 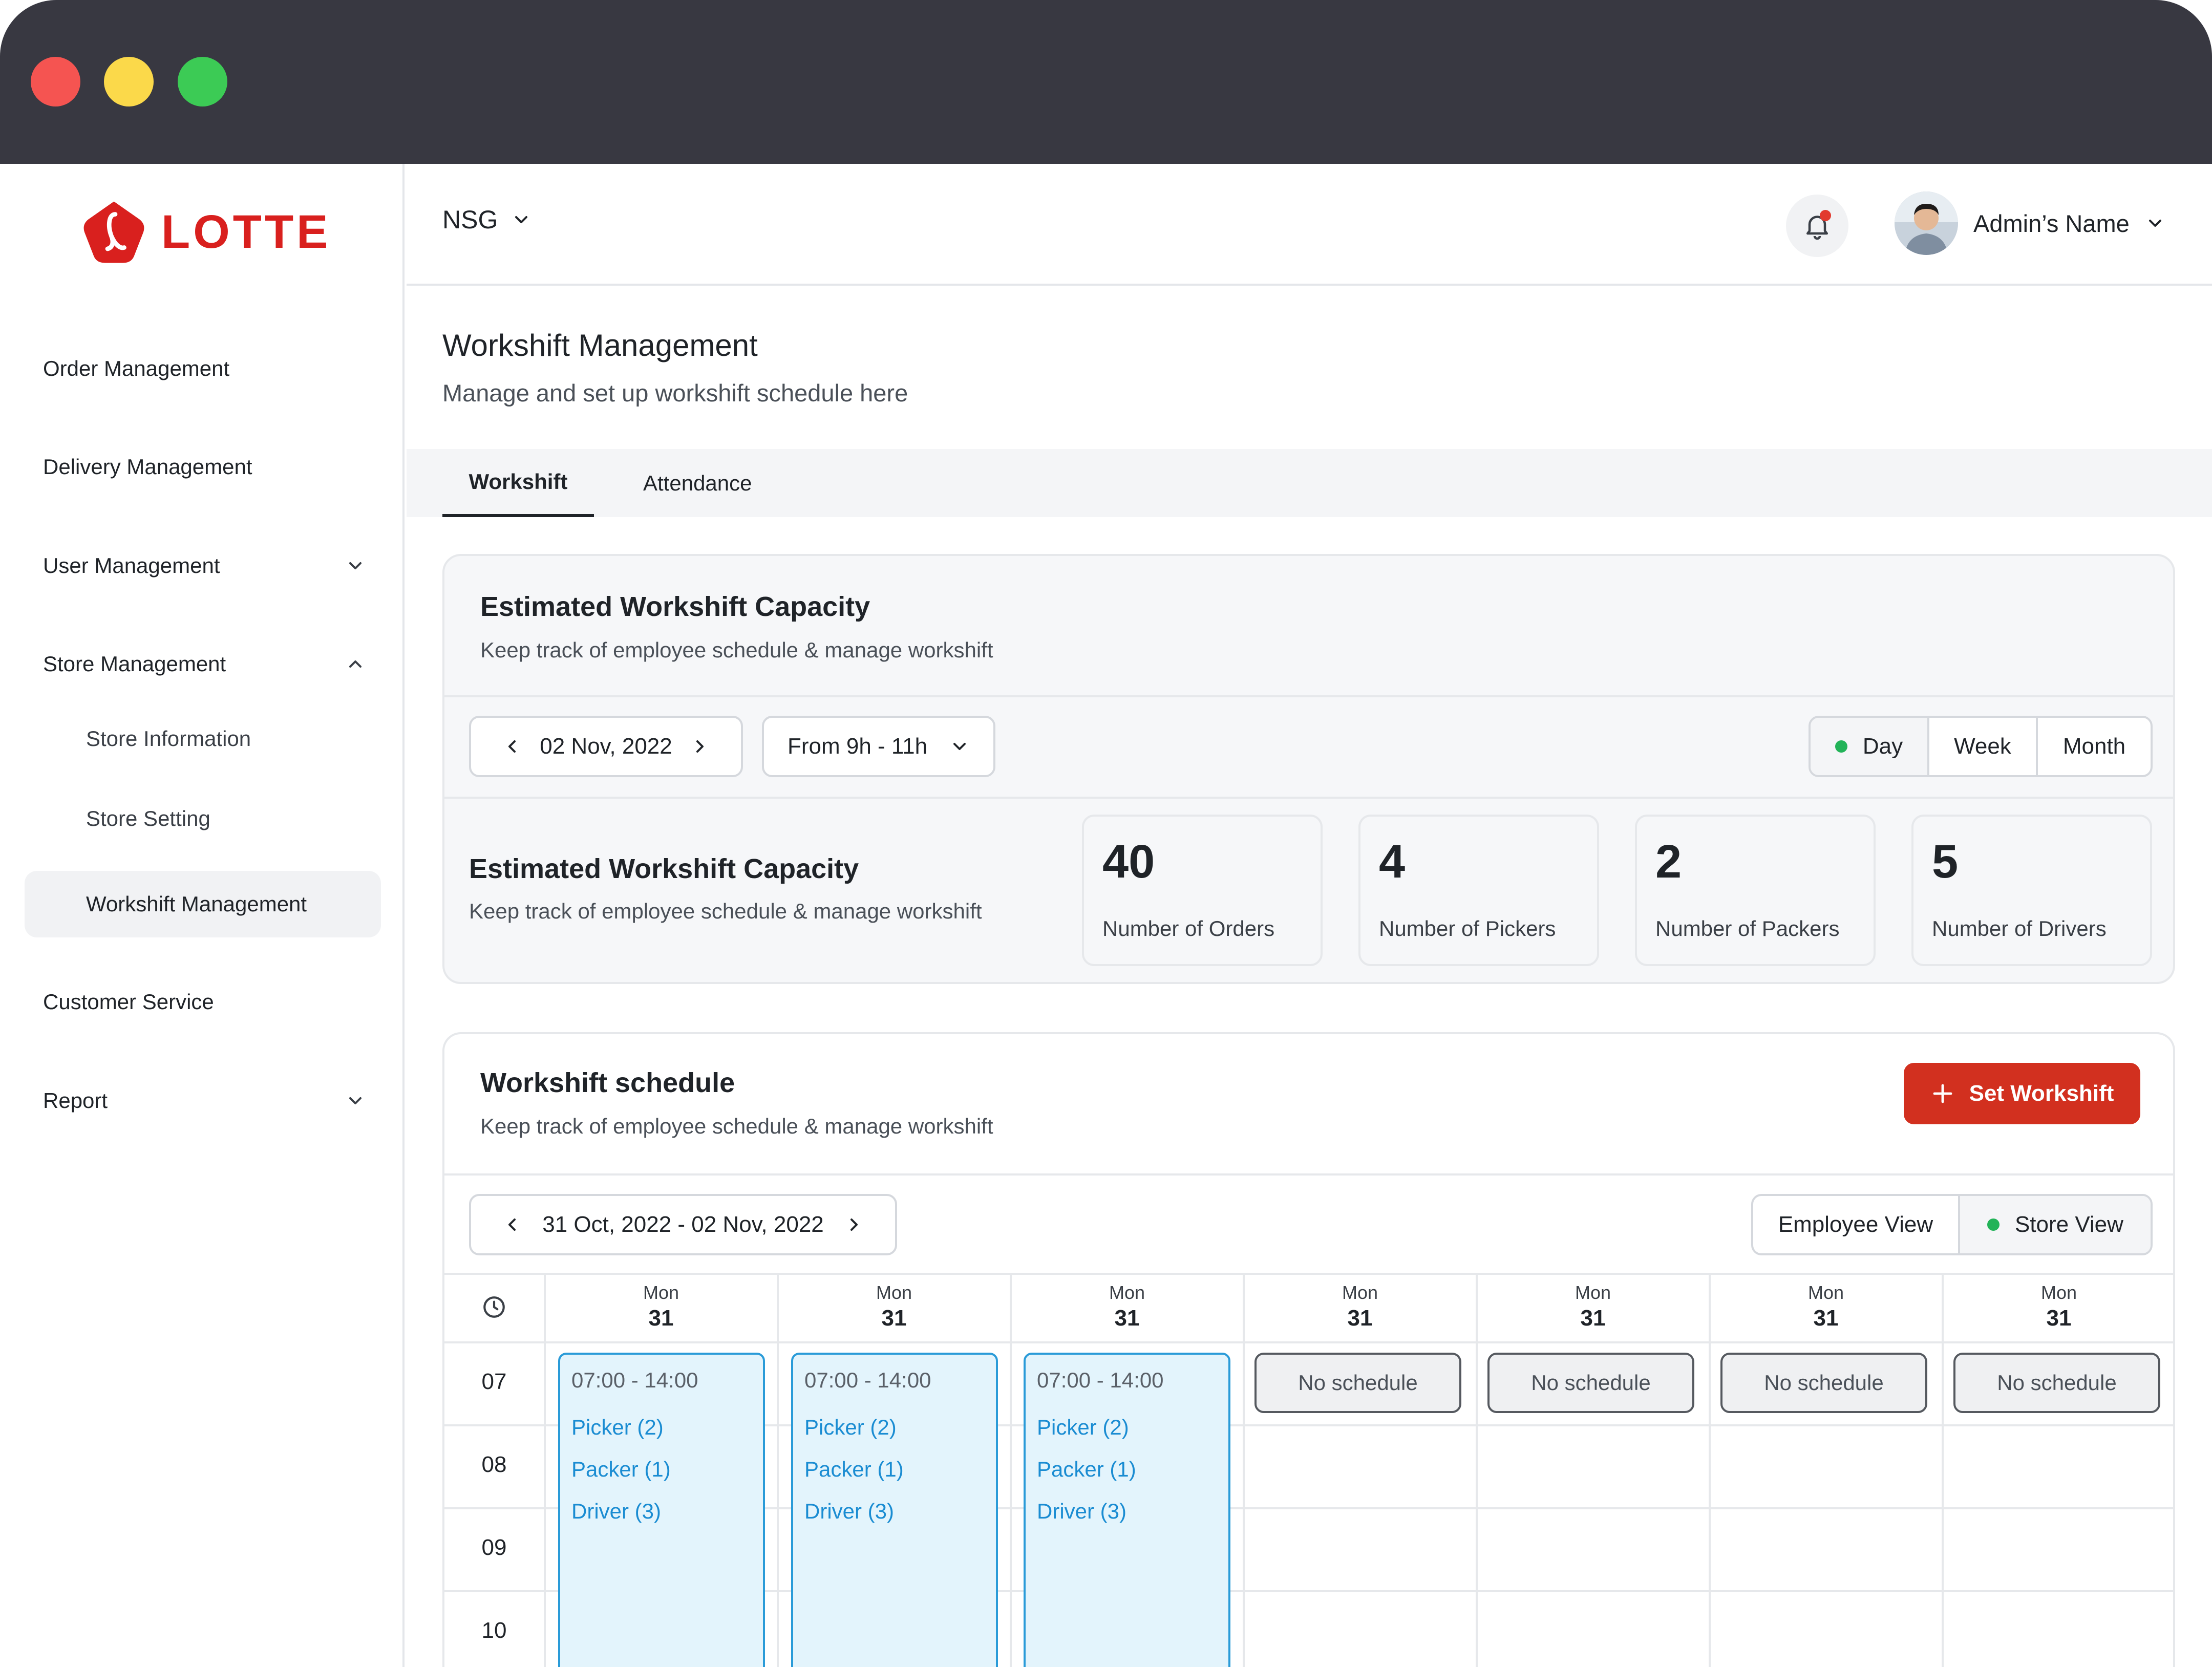 What do you see at coordinates (128, 1002) in the screenshot?
I see `sidebar-item-label: Customer Service` at bounding box center [128, 1002].